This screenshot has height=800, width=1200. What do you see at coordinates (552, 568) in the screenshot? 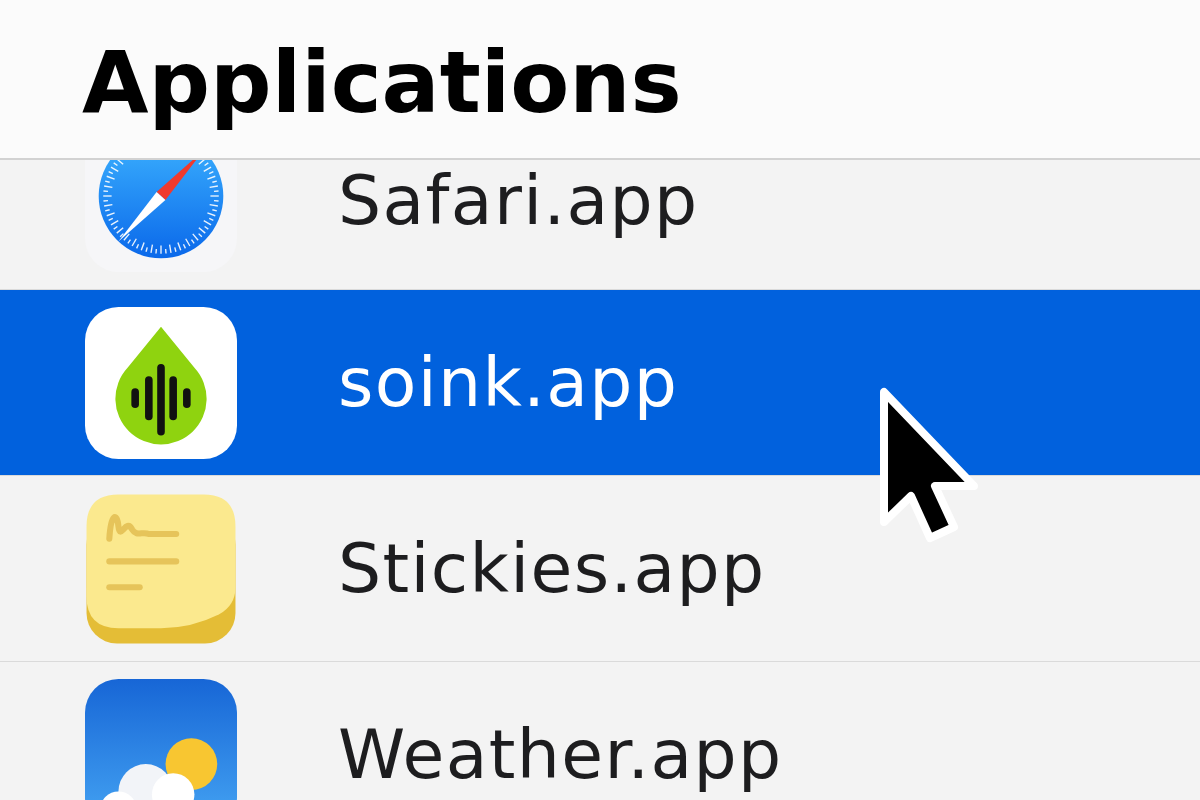
I see `file-name: Stickies.app` at bounding box center [552, 568].